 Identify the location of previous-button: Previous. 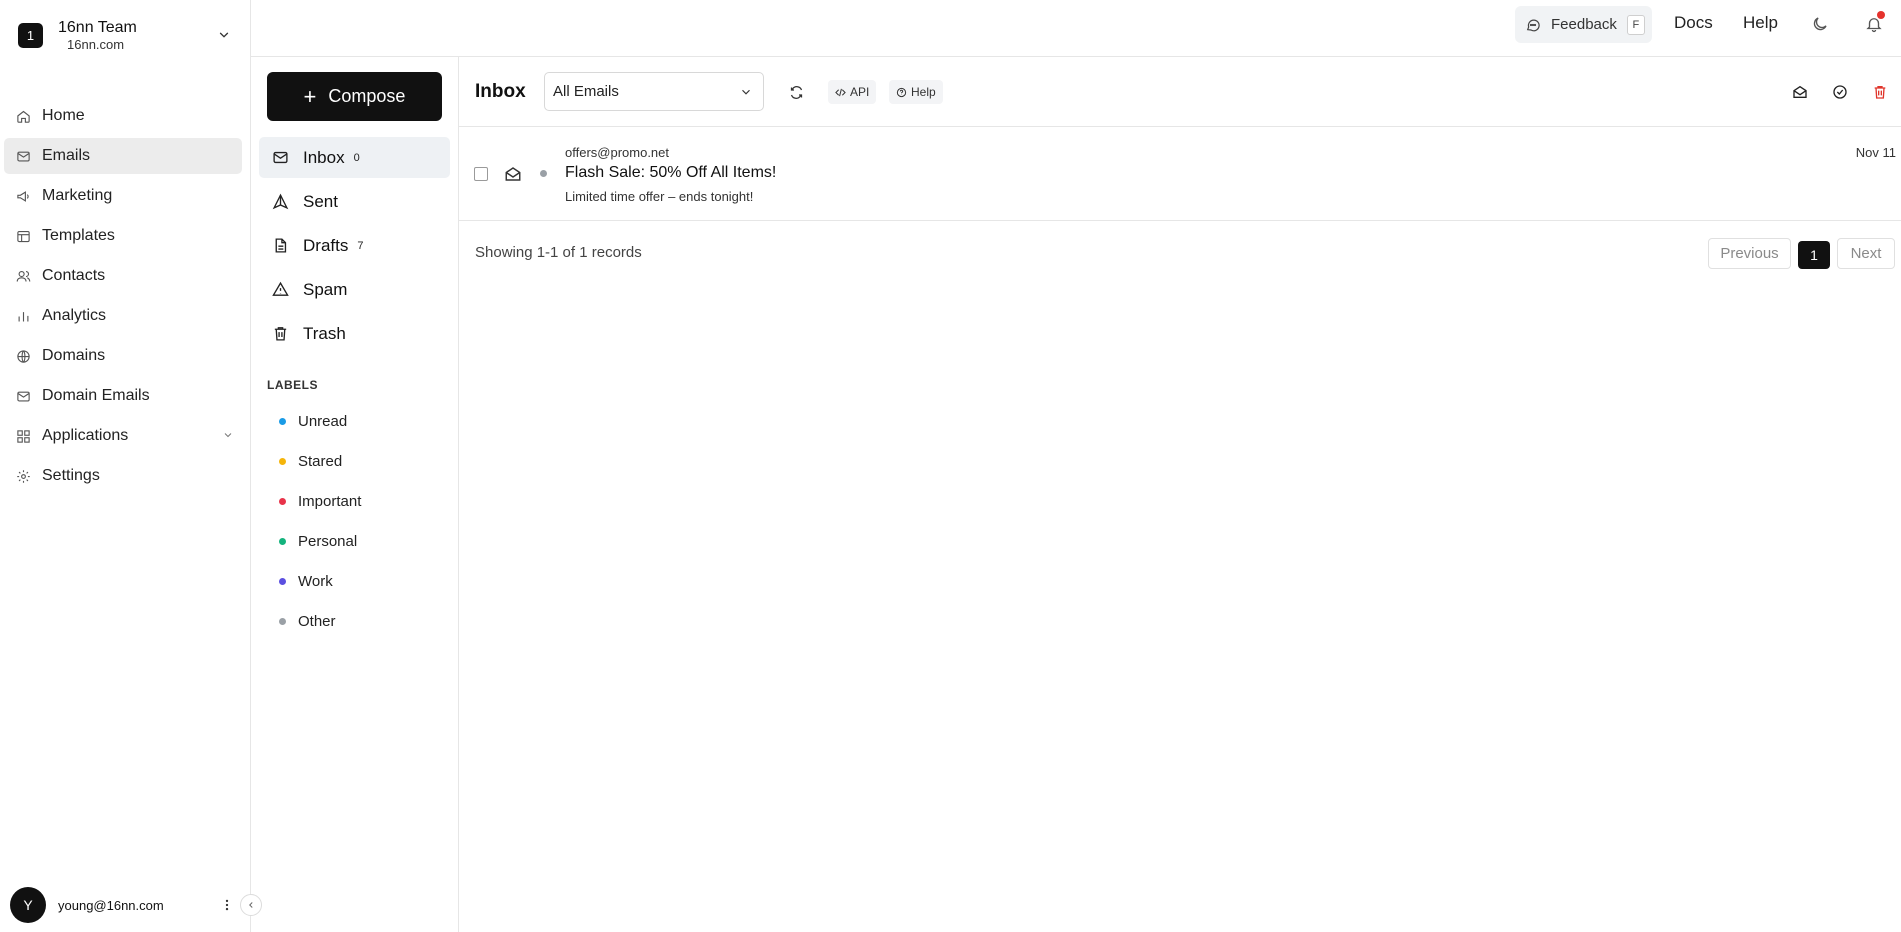
(1749, 253).